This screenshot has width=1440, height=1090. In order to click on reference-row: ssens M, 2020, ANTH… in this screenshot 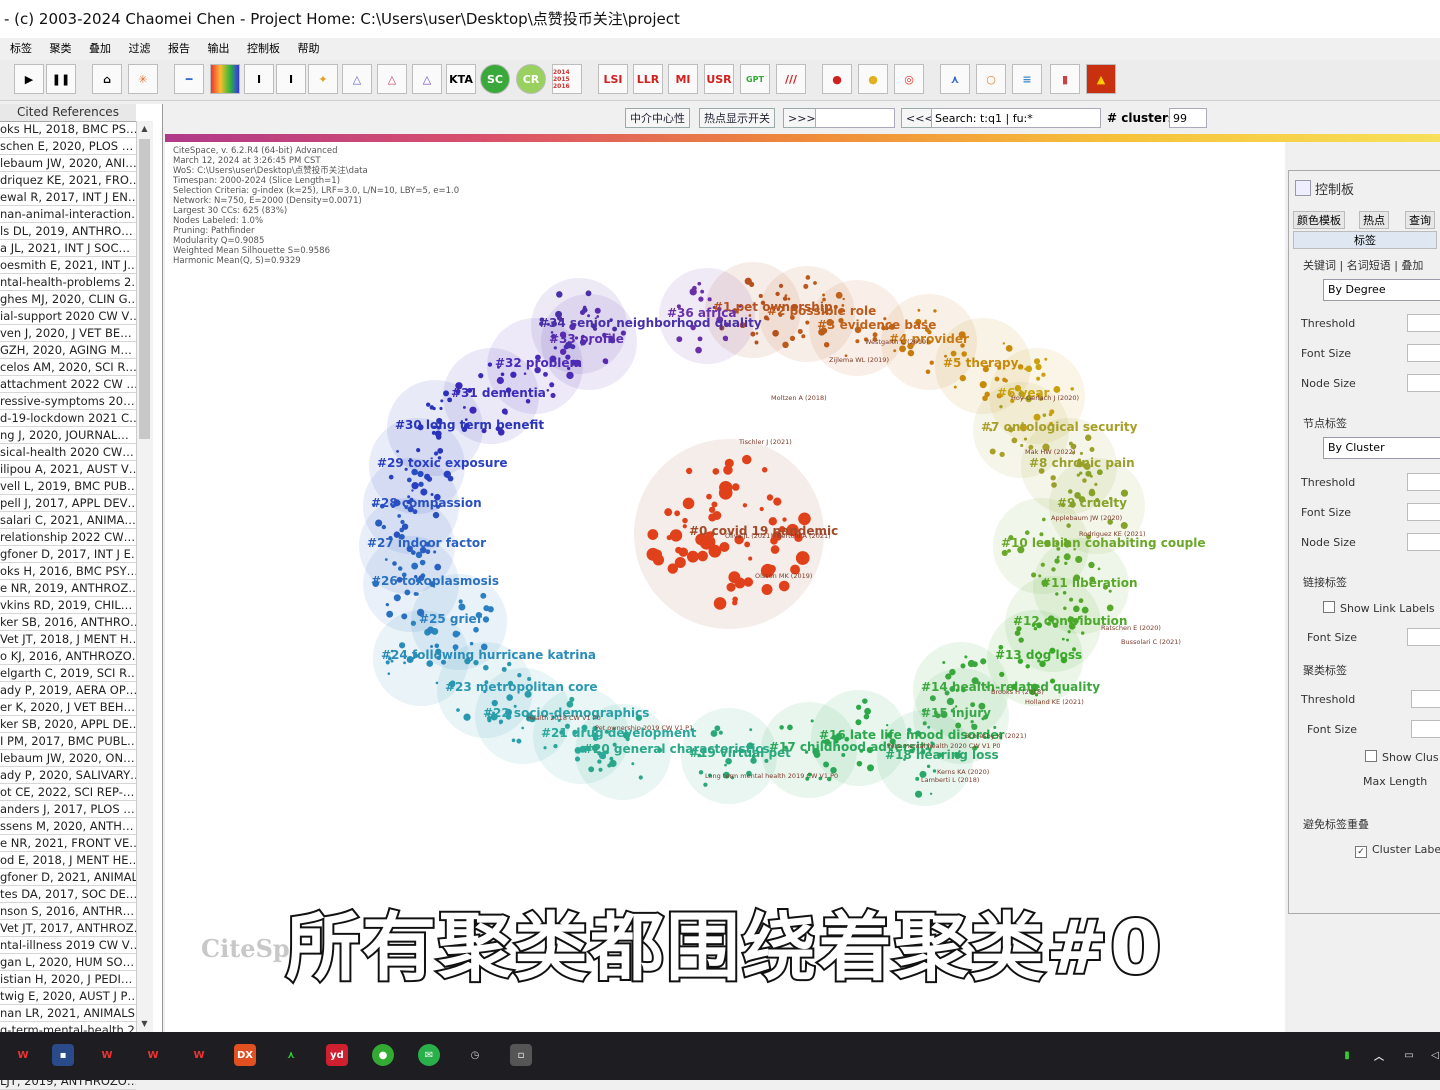, I will do `click(68, 826)`.